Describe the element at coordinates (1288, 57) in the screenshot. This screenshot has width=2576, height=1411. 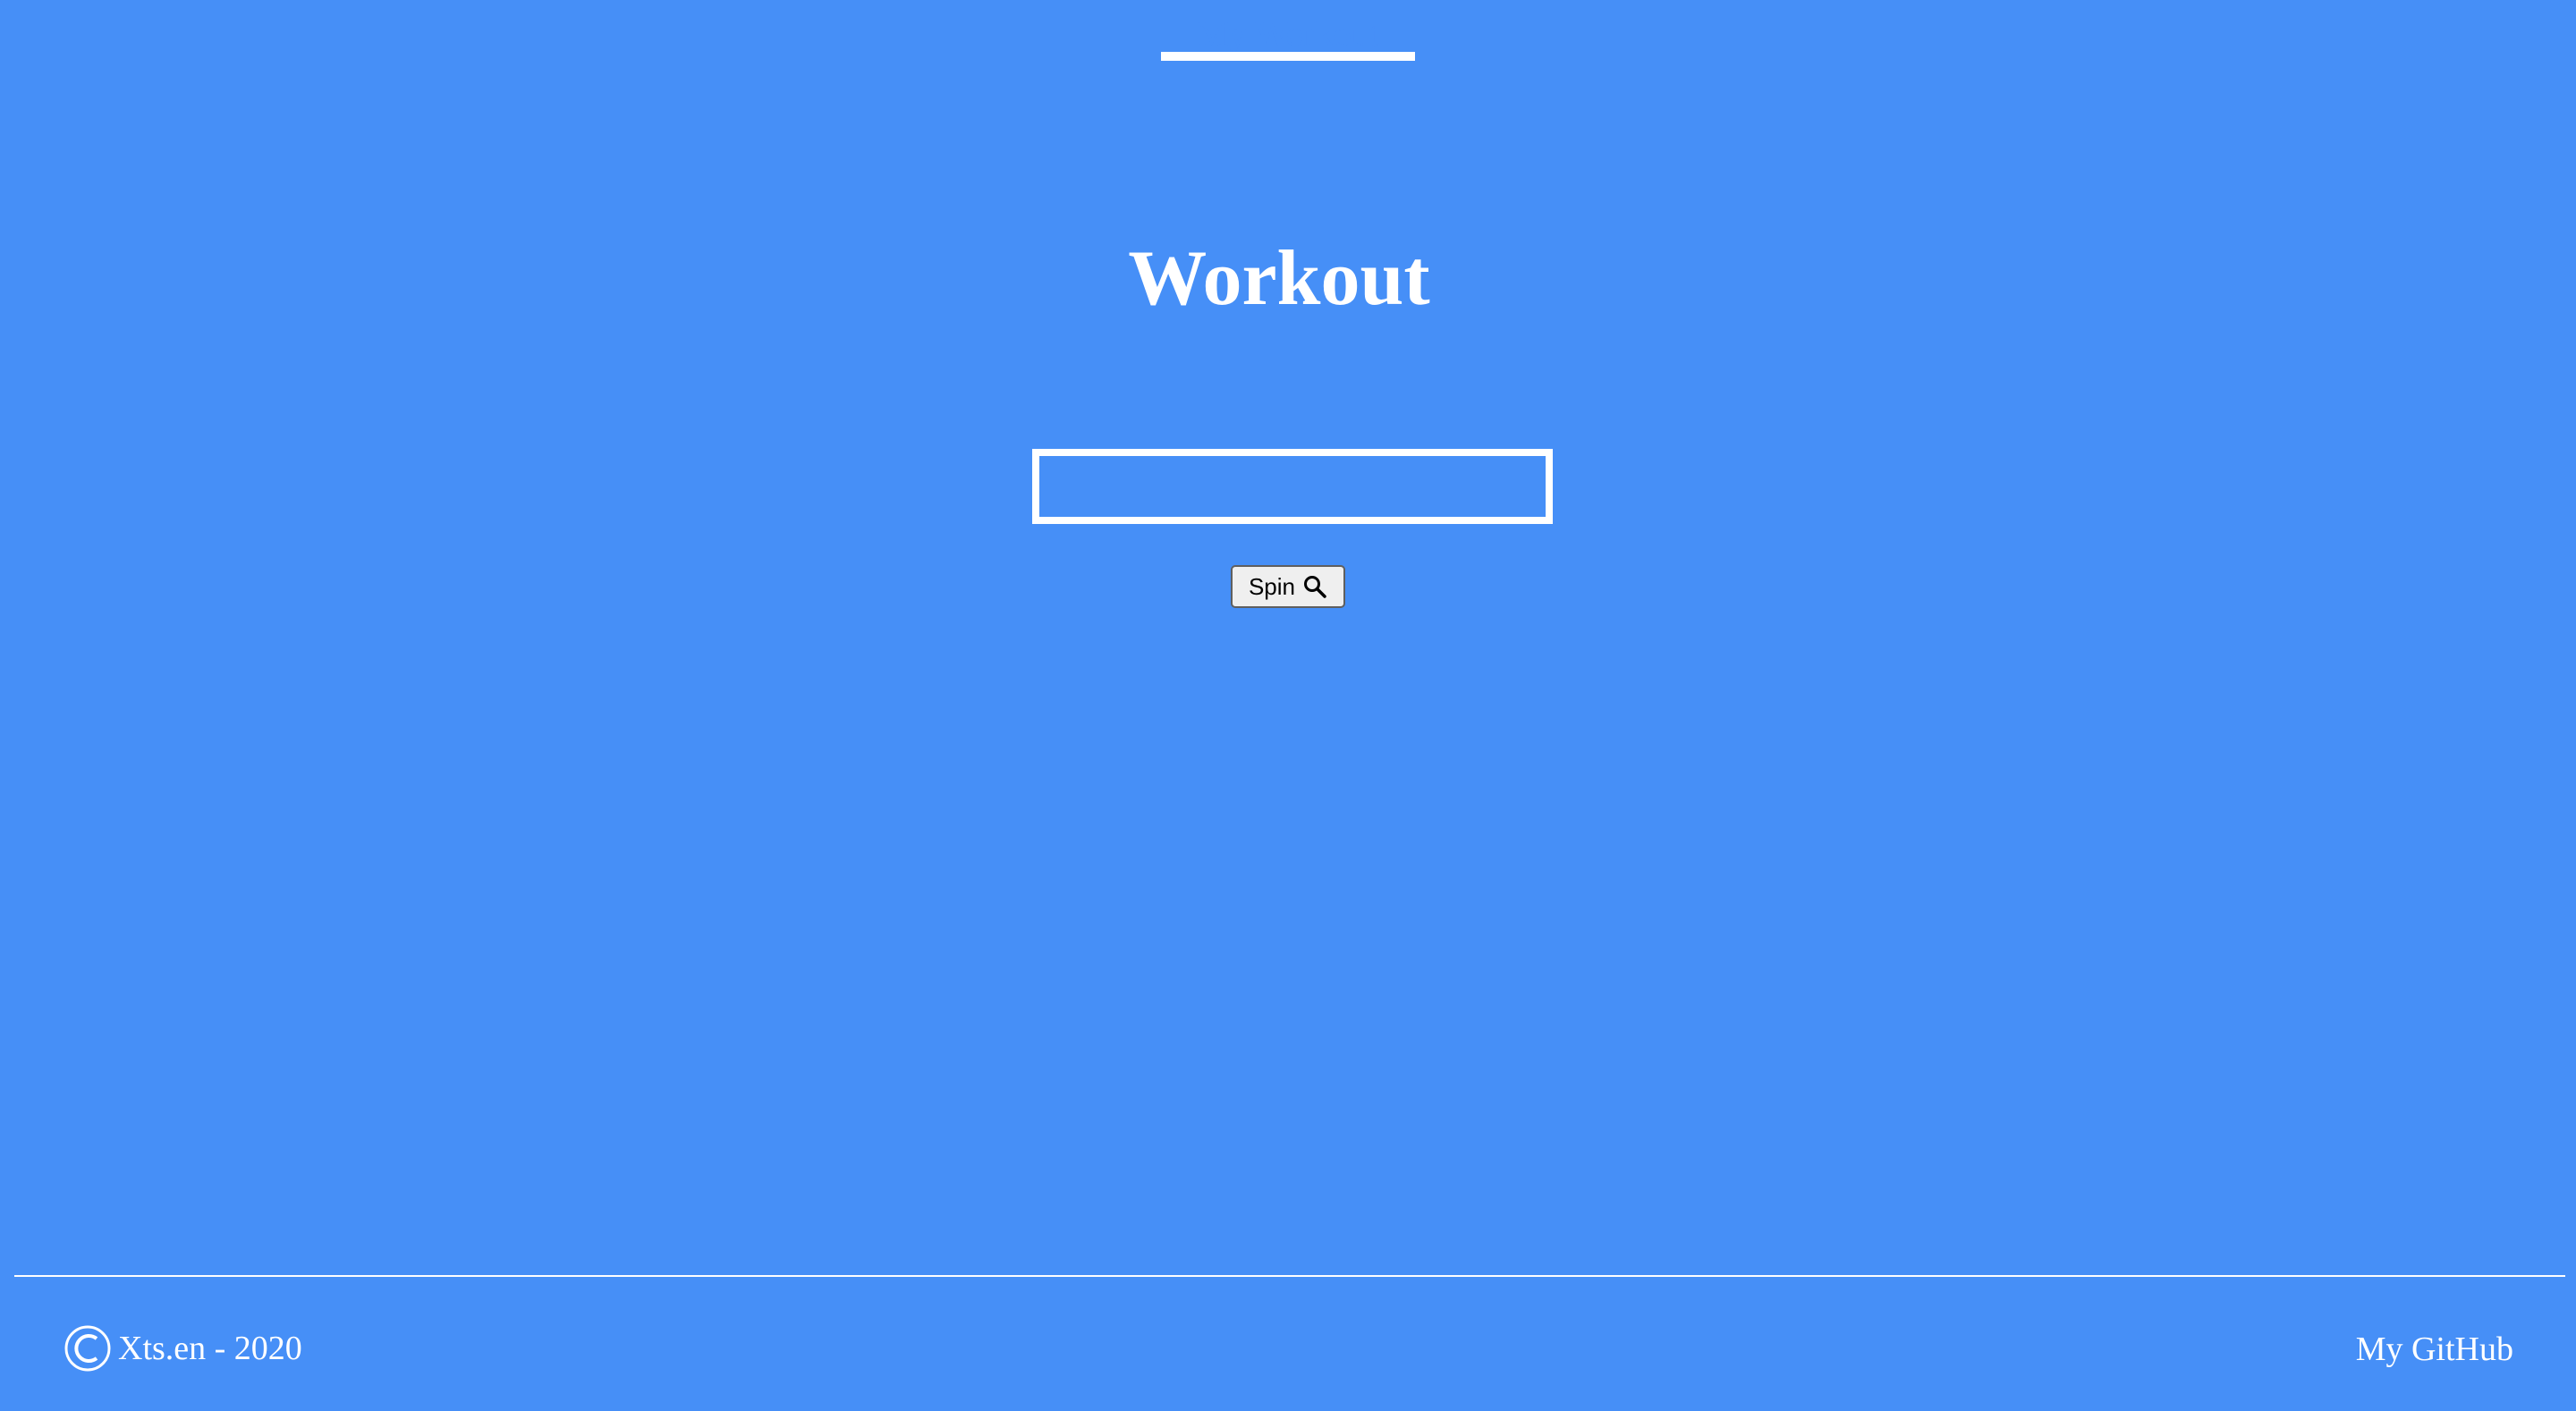
I see `top-nav-tab-underline` at that location.